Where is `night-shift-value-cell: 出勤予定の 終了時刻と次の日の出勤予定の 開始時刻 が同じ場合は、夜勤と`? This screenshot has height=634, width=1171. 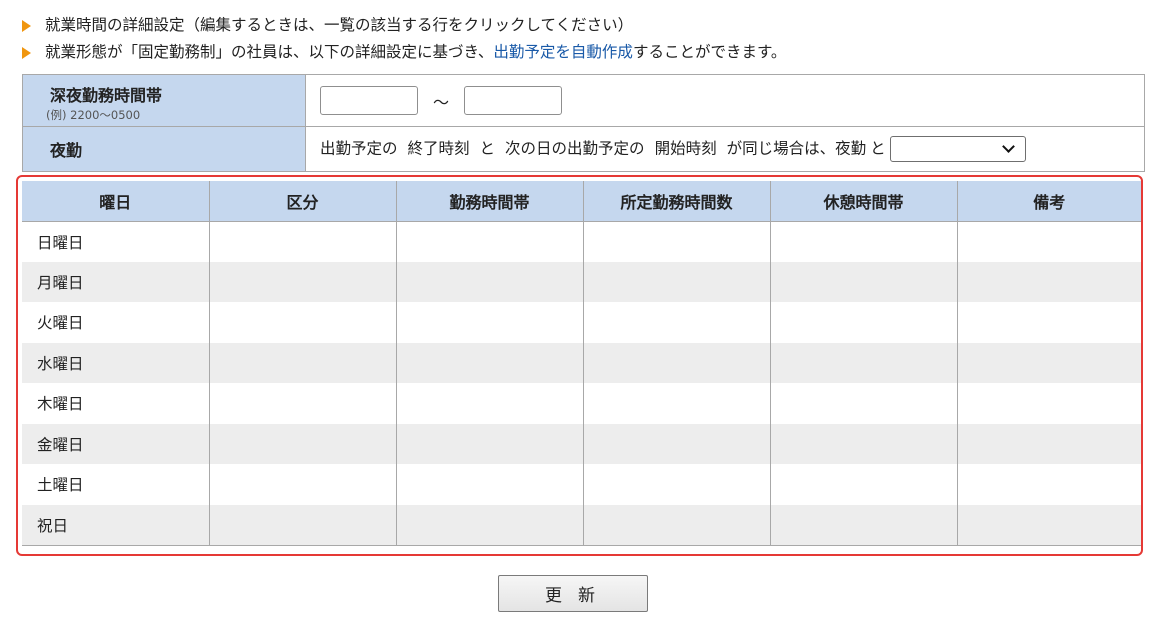
night-shift-value-cell: 出勤予定の 終了時刻と次の日の出勤予定の 開始時刻 が同じ場合は、夜勤と is located at coordinates (725, 149).